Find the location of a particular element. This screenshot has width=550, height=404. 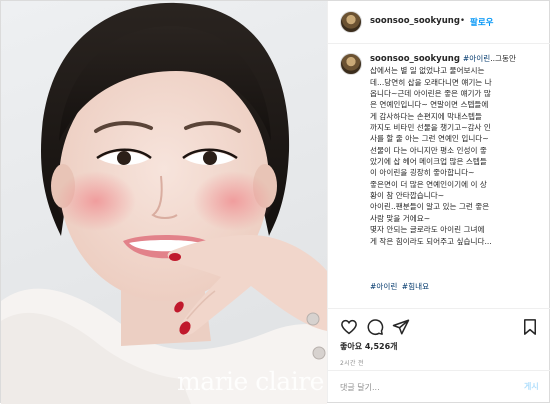

hashtag-list: #아이린 #힘내요 is located at coordinates (400, 286).